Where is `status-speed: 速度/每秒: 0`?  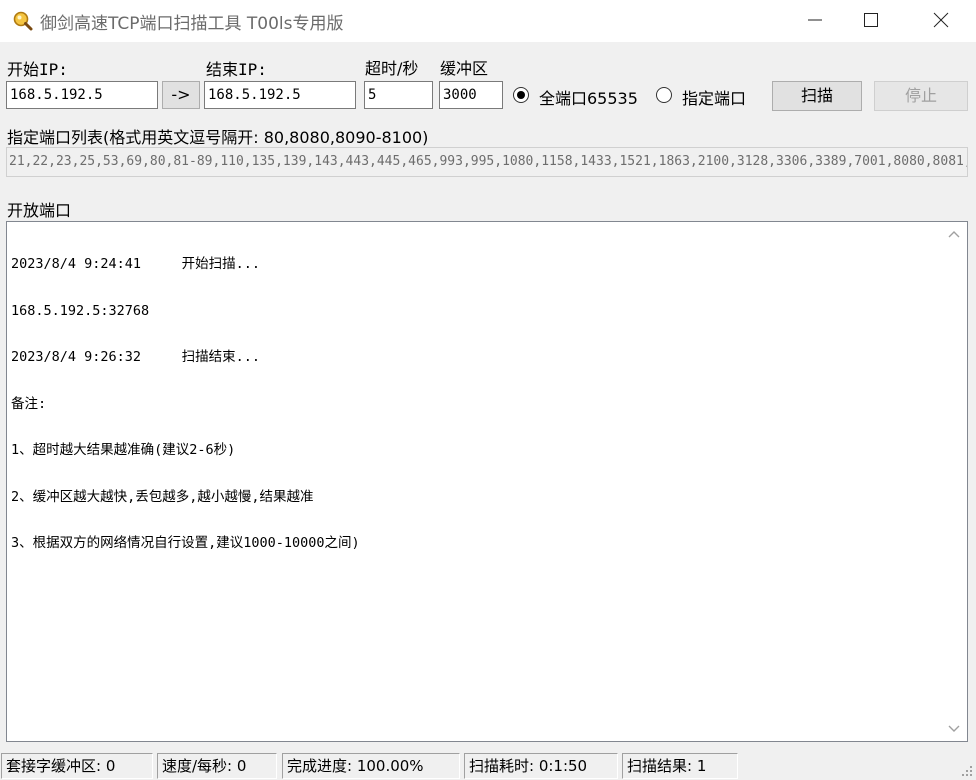
status-speed: 速度/每秒: 0 is located at coordinates (217, 766).